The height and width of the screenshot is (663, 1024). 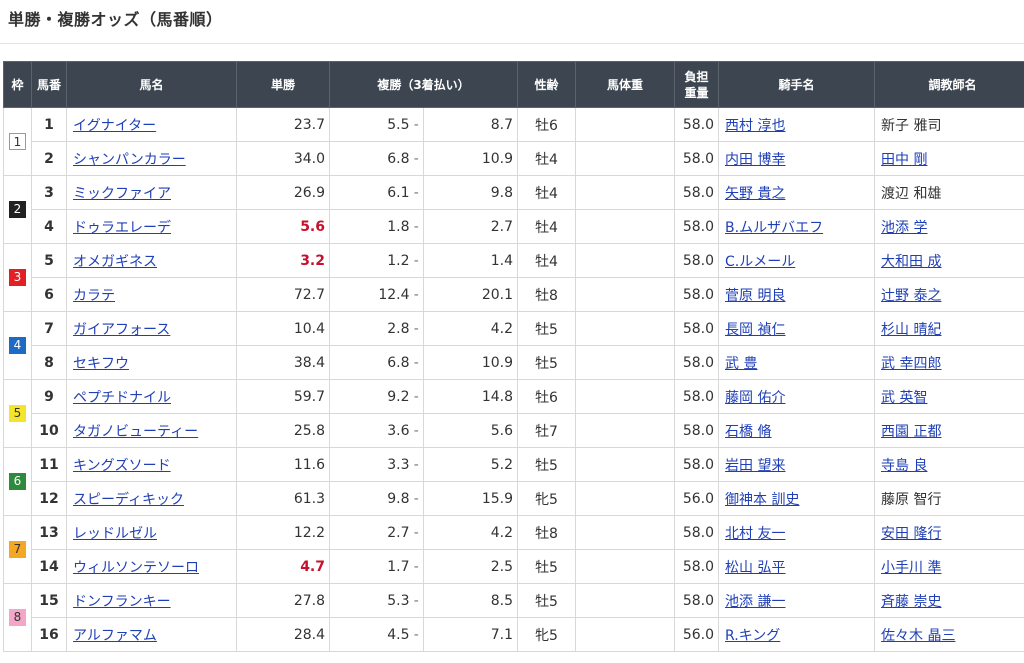 I want to click on jockey-link: 藤岡 佑介, so click(x=755, y=398).